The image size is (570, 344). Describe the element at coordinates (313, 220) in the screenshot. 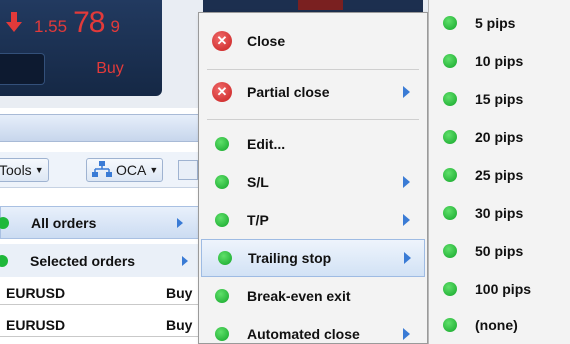

I see `menu-item-tp: T/P` at that location.